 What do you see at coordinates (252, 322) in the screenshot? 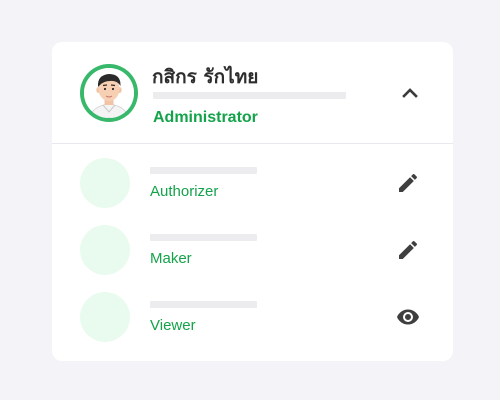
I see `role-row-viewer: Viewer` at bounding box center [252, 322].